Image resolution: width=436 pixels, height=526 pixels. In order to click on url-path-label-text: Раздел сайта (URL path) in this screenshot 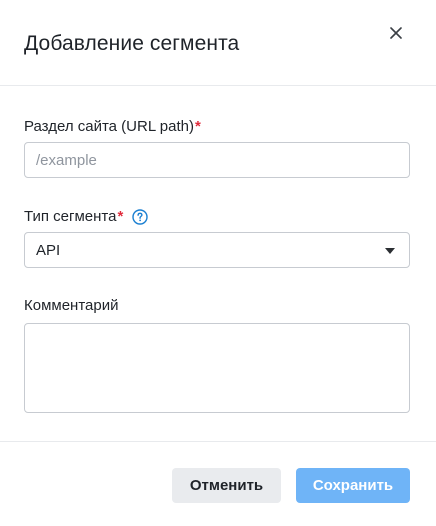, I will do `click(109, 126)`.